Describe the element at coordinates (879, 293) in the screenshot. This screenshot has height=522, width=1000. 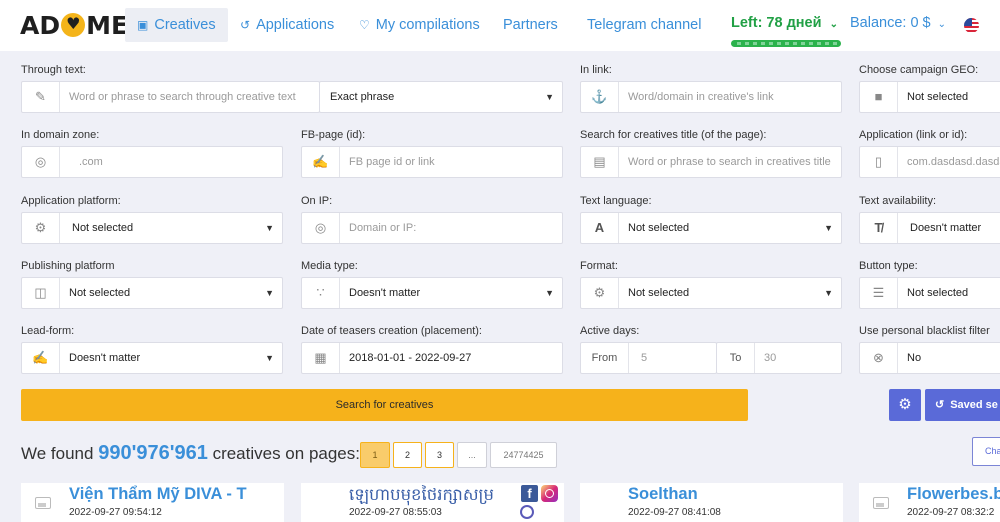
I see `list-circle-icon: ☰` at that location.